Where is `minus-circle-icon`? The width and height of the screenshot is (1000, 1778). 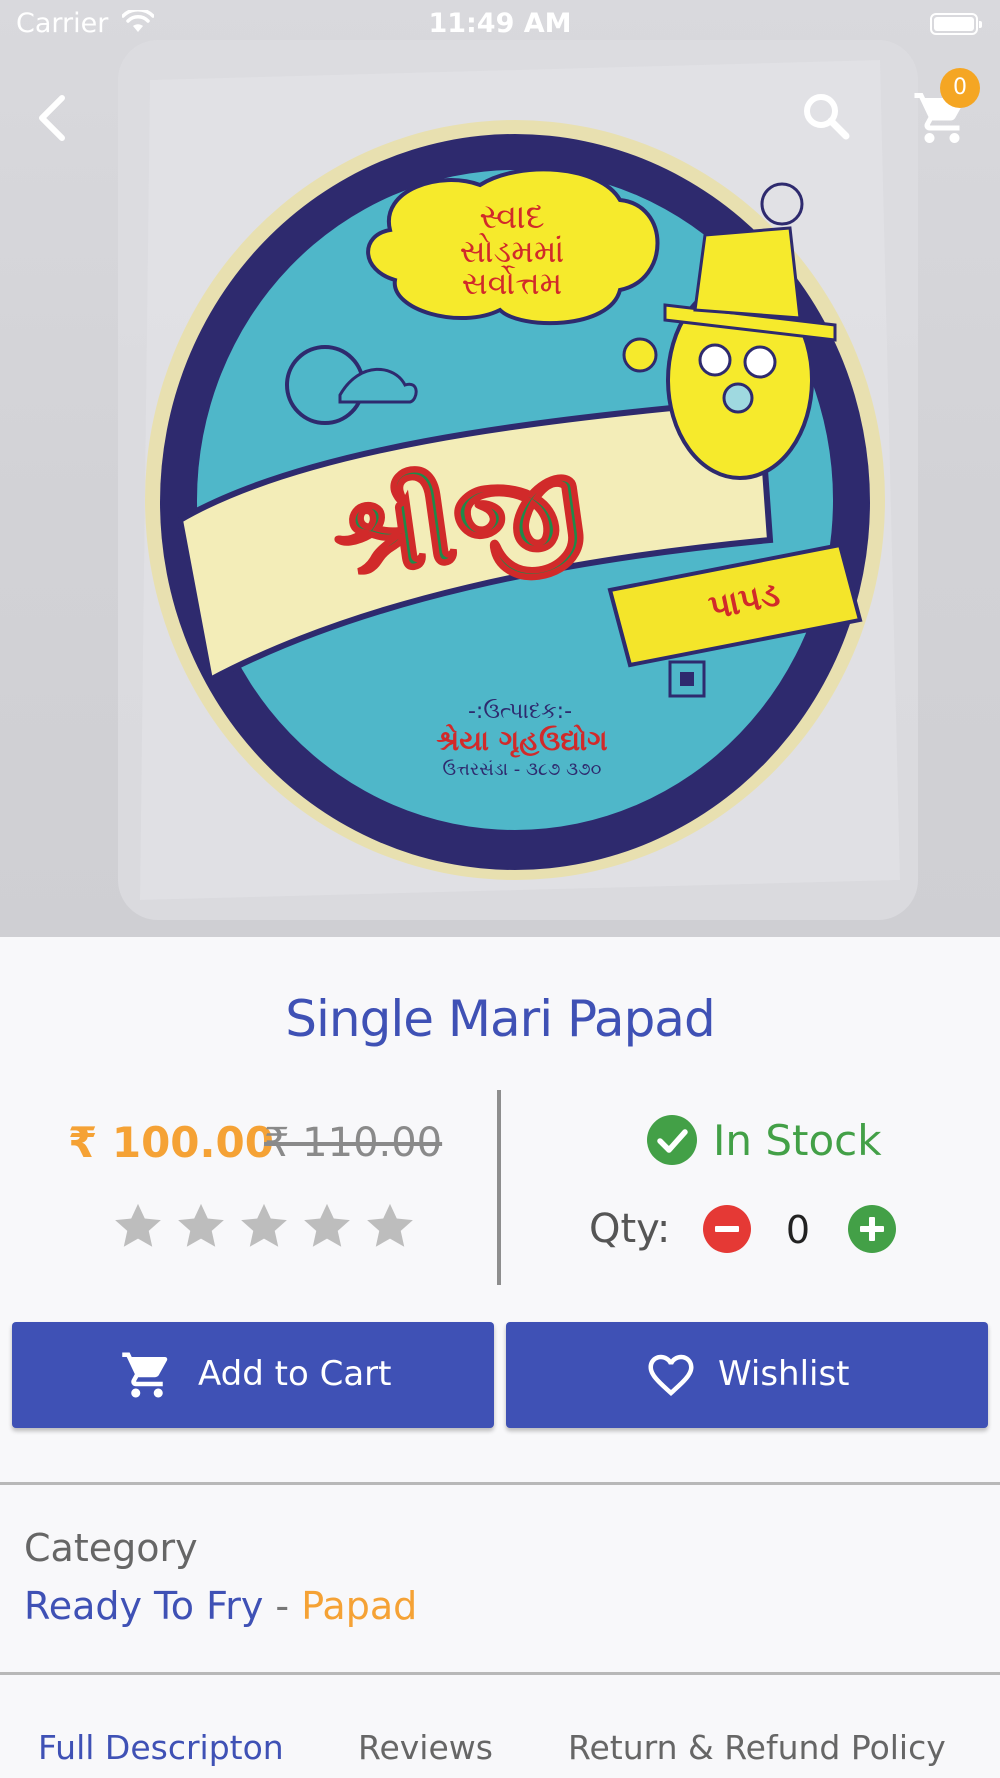
minus-circle-icon is located at coordinates (727, 1229).